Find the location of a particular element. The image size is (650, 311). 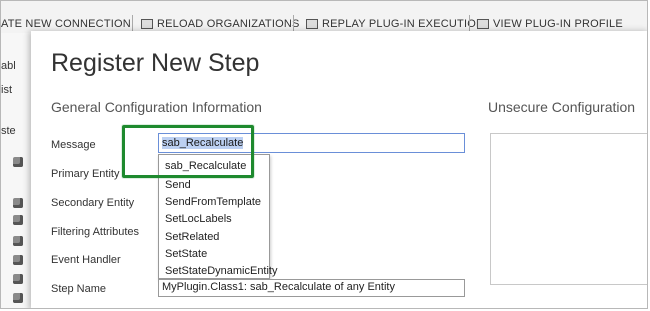

profile-icon is located at coordinates (483, 24).